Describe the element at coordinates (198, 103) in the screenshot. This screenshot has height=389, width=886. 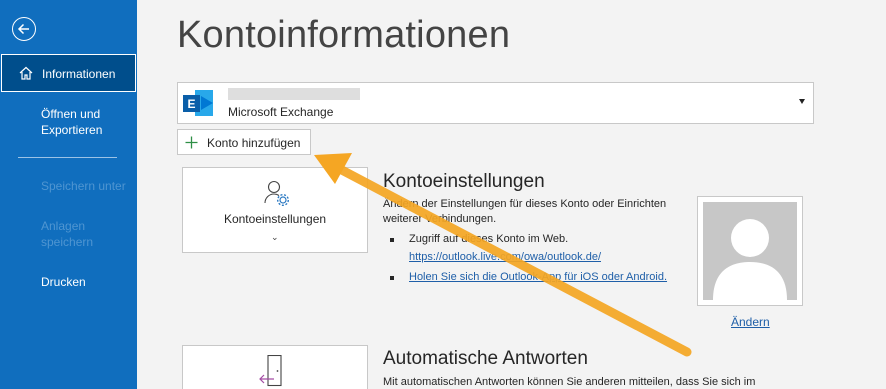
I see `exchange-icon: E` at that location.